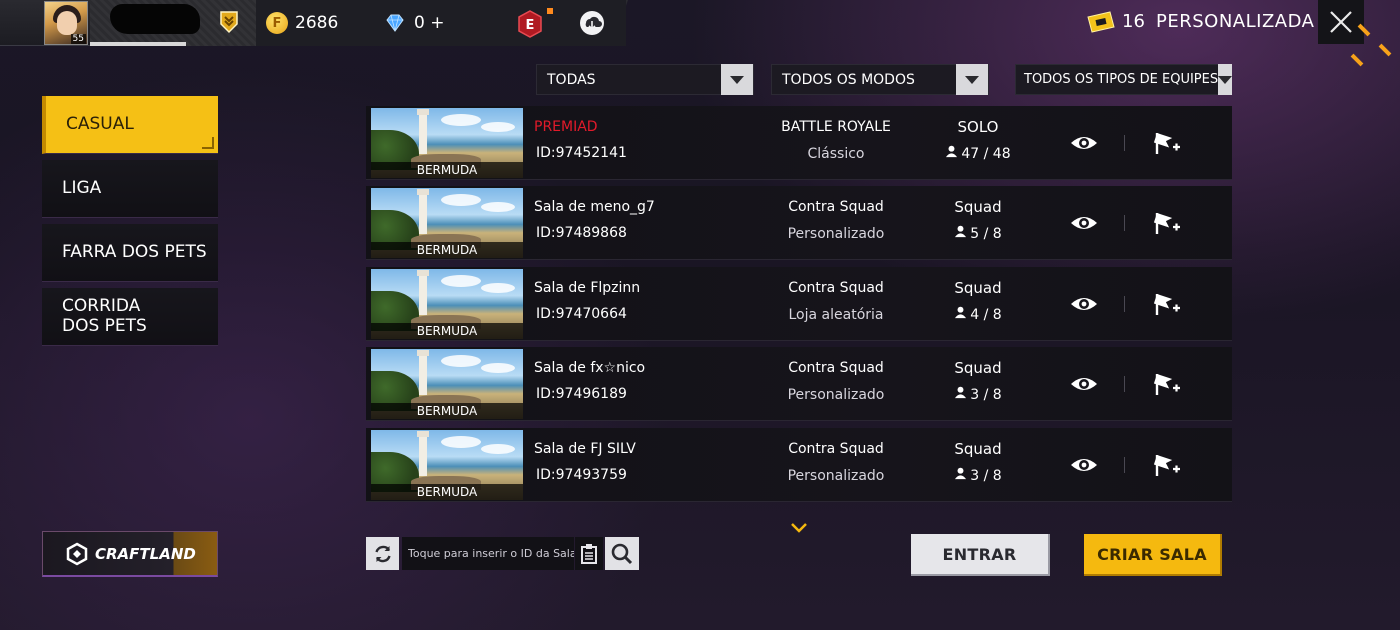 The width and height of the screenshot is (1400, 630). Describe the element at coordinates (986, 233) in the screenshot. I see `player-count-value: 5 / 8` at that location.